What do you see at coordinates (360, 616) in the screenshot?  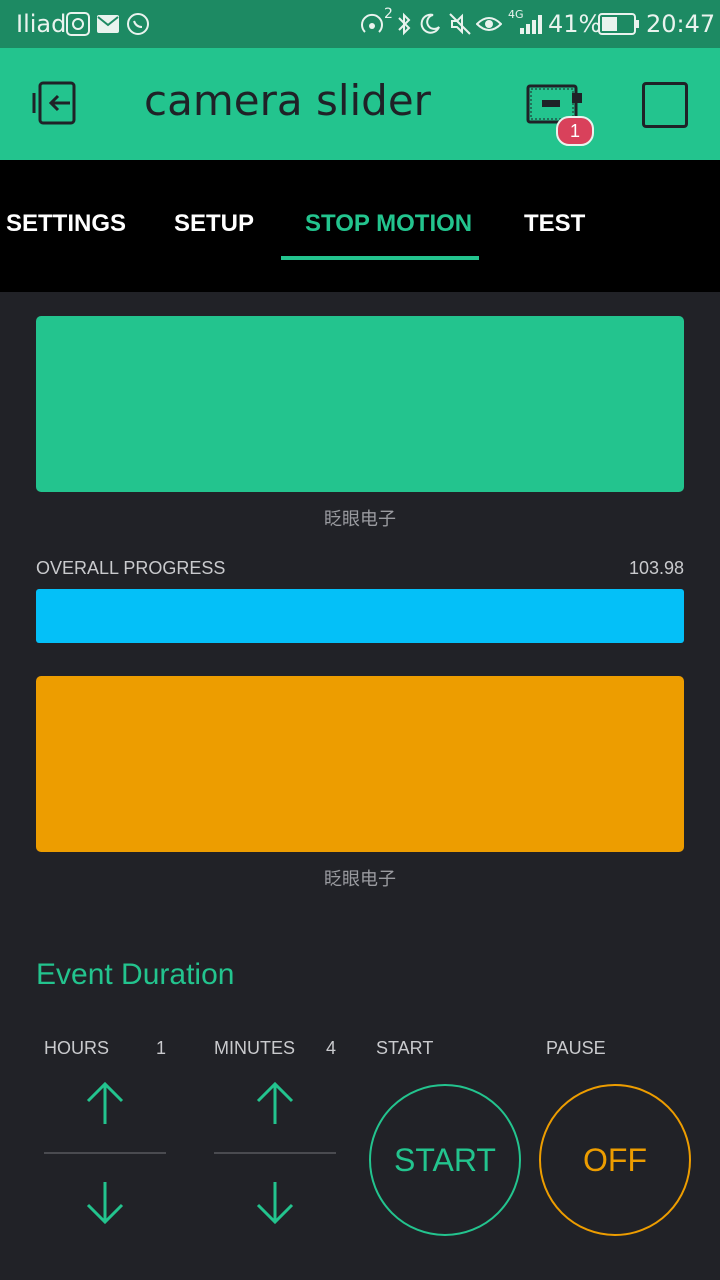 I see `progress-bar` at bounding box center [360, 616].